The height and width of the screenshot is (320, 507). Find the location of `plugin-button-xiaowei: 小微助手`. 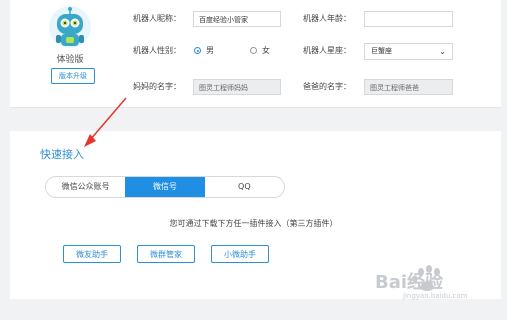

plugin-button-xiaowei: 小微助手 is located at coordinates (240, 254).